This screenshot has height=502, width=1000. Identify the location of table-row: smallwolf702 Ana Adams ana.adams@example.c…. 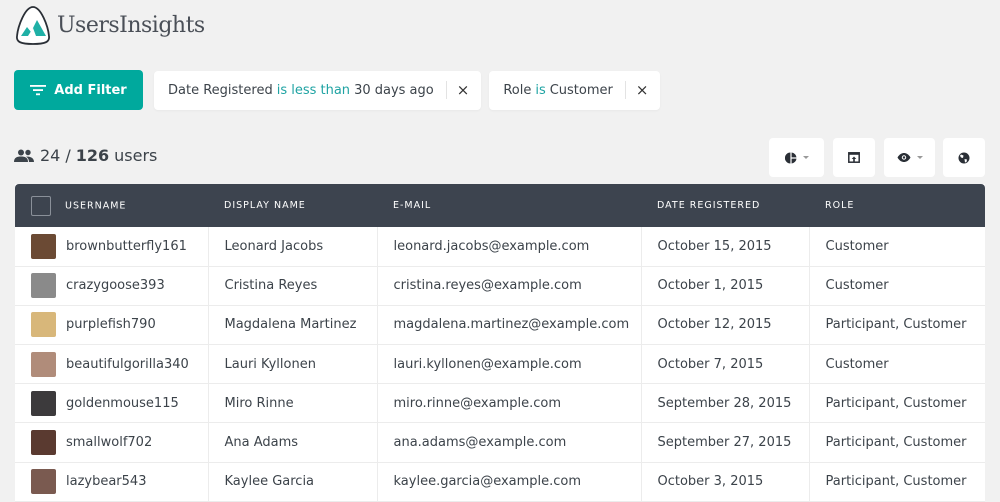
(500, 442).